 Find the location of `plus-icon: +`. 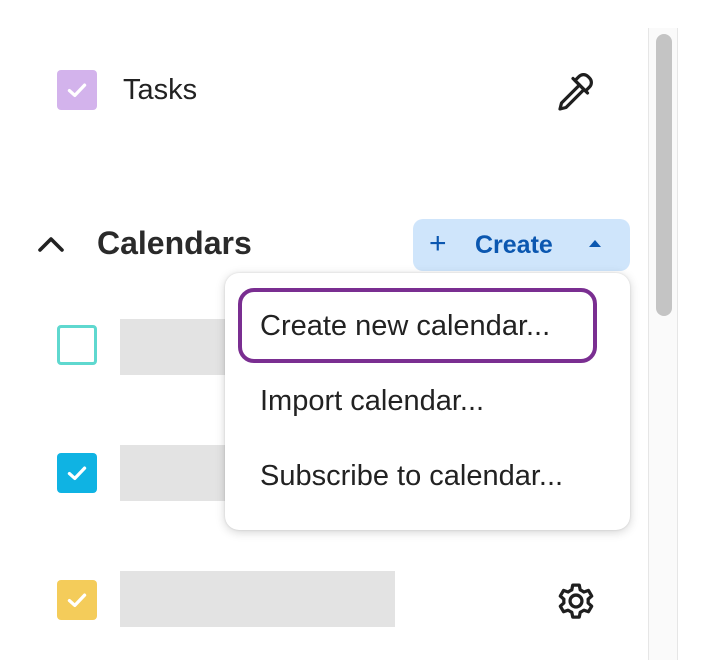

plus-icon: + is located at coordinates (438, 243).